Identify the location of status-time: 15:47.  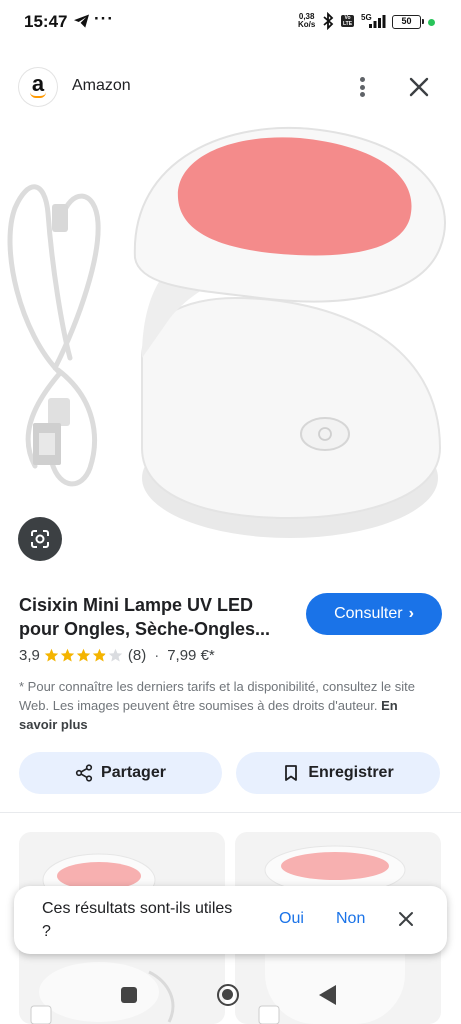
(46, 21).